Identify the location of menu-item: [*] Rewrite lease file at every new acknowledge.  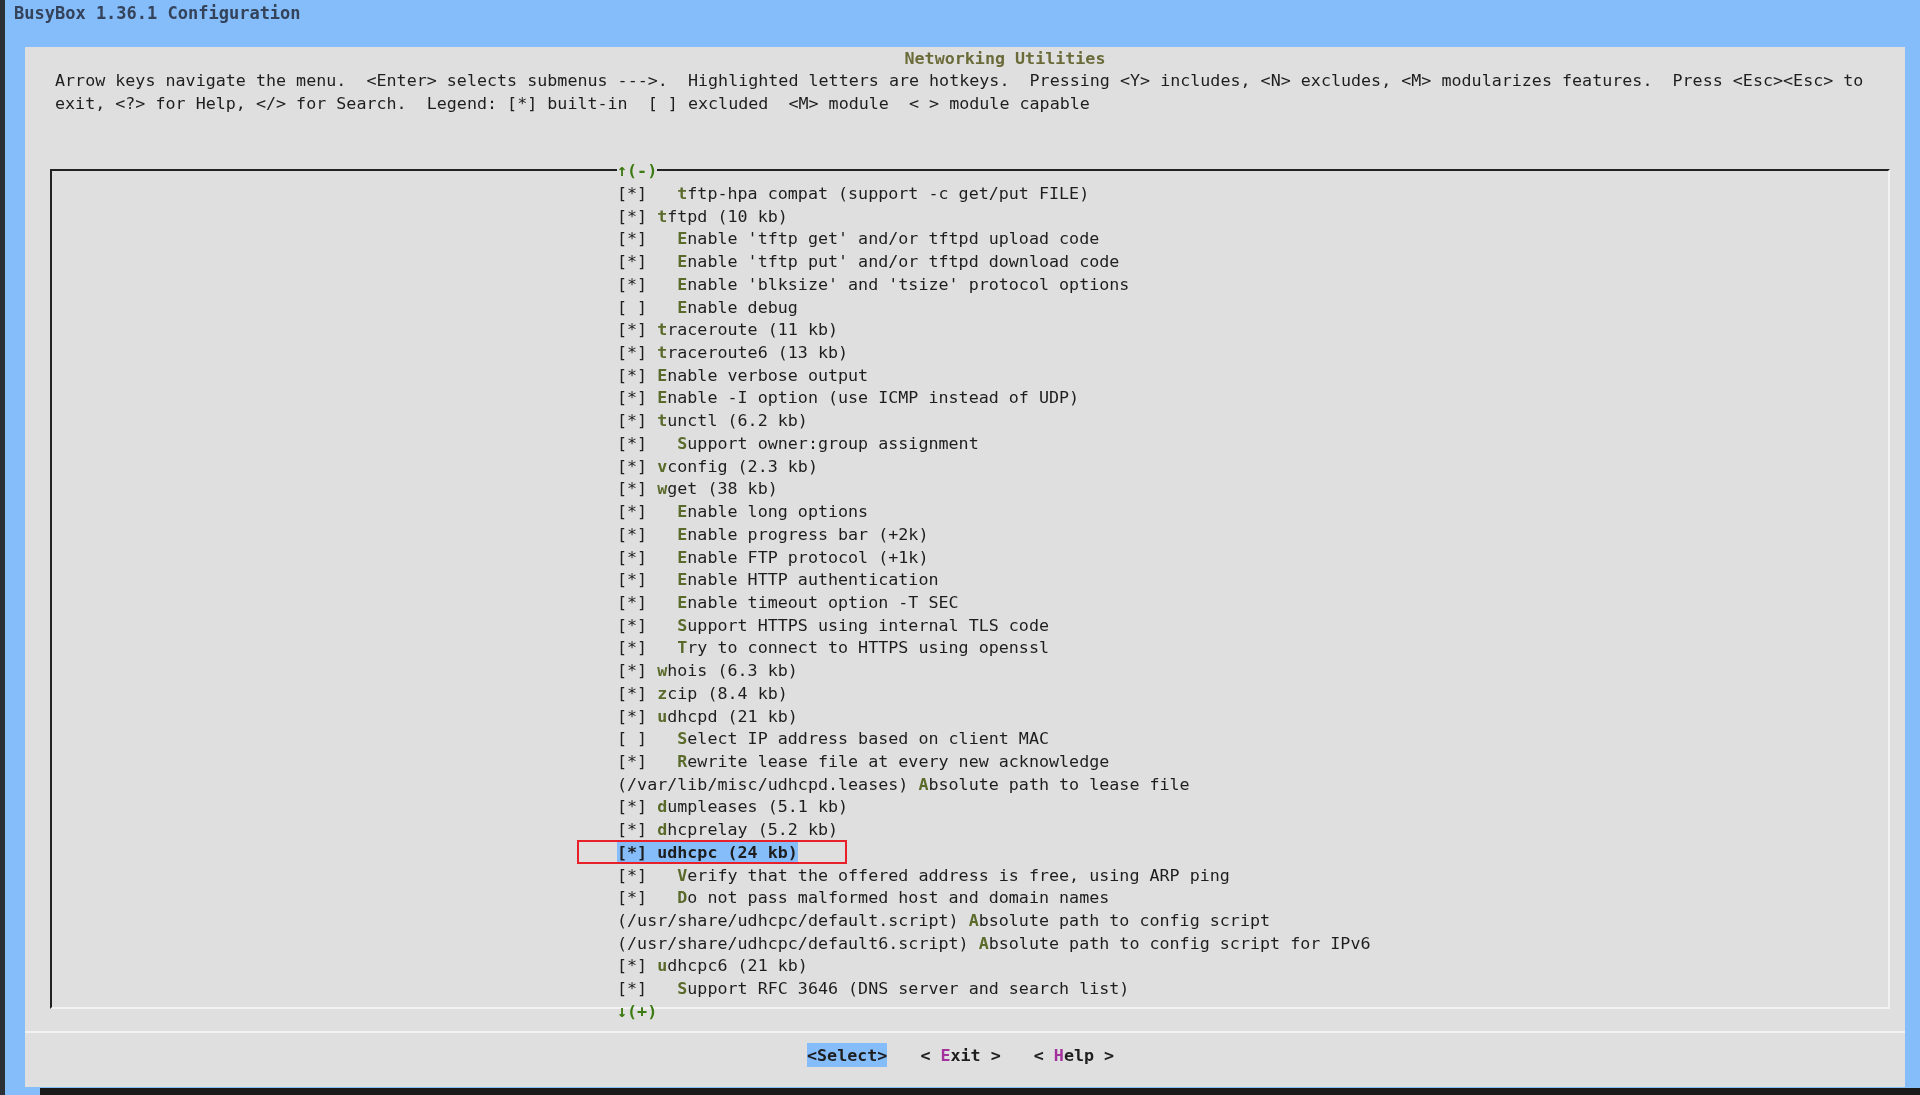
(863, 761).